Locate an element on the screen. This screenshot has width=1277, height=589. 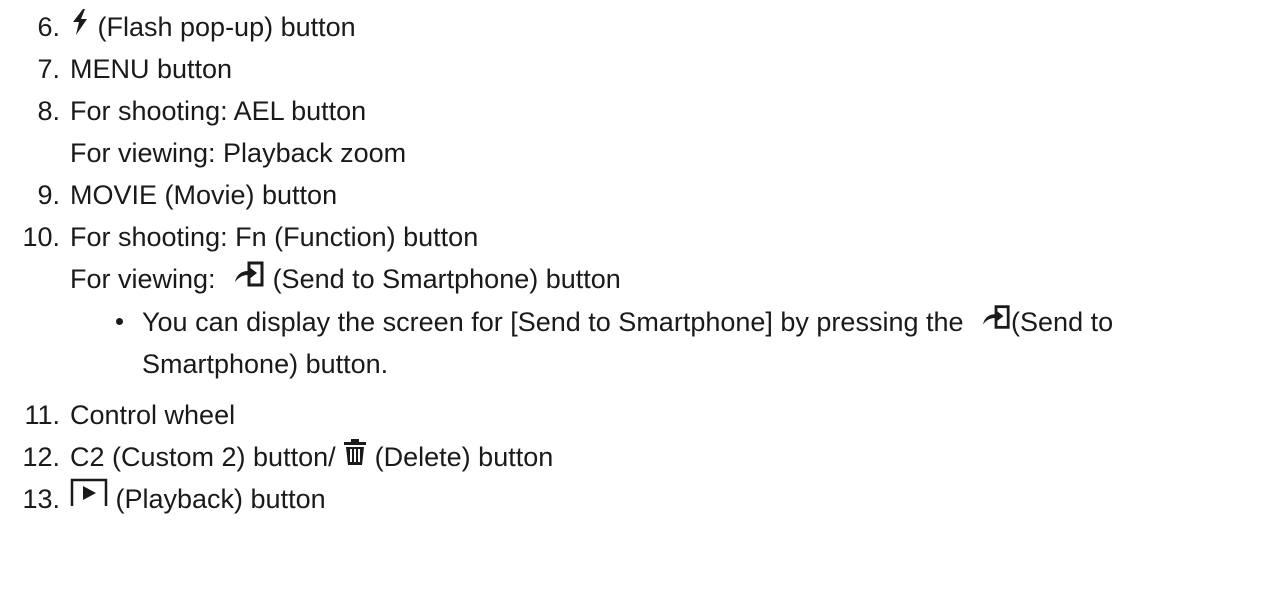
list-item-9: MOVIE (Movie) button is located at coordinates (204, 195).